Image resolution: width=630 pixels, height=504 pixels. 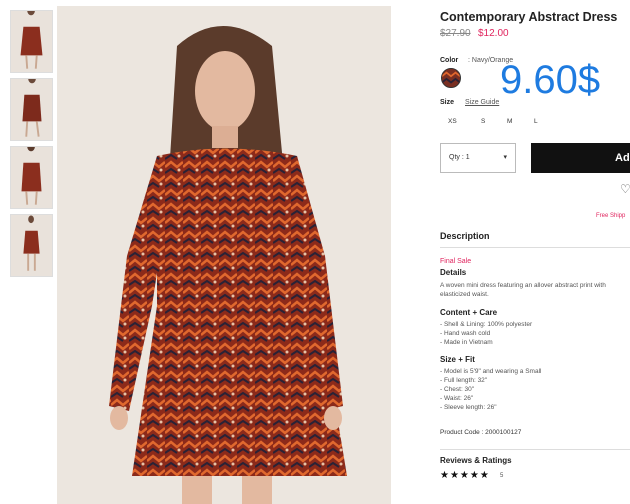 I want to click on heart-icon: ♡, so click(x=625, y=189).